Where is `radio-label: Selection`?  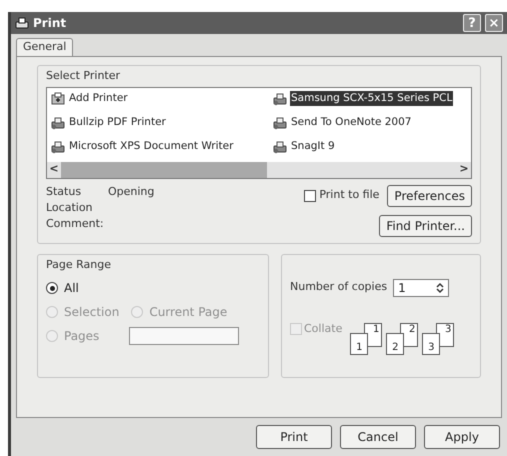
radio-label: Selection is located at coordinates (92, 312).